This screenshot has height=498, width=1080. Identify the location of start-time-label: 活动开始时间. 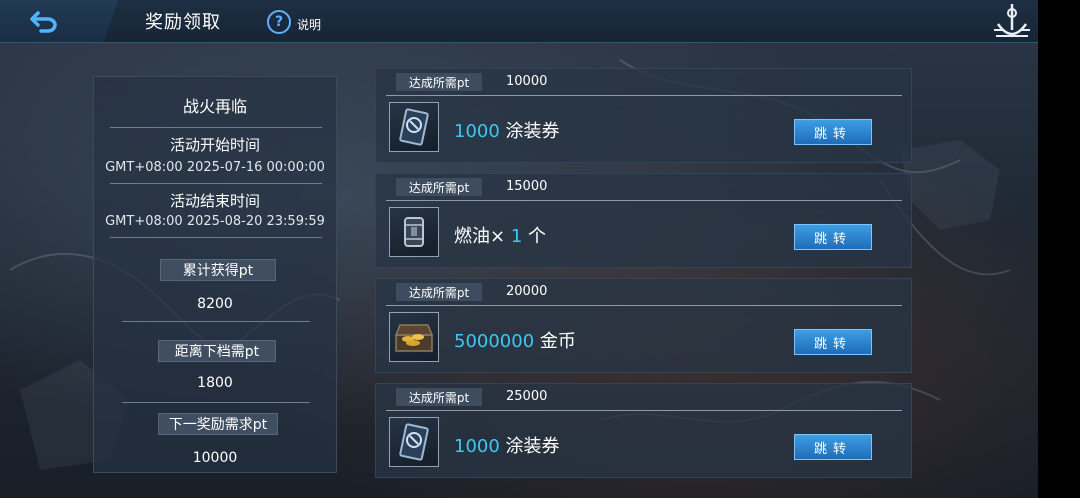
(214, 145).